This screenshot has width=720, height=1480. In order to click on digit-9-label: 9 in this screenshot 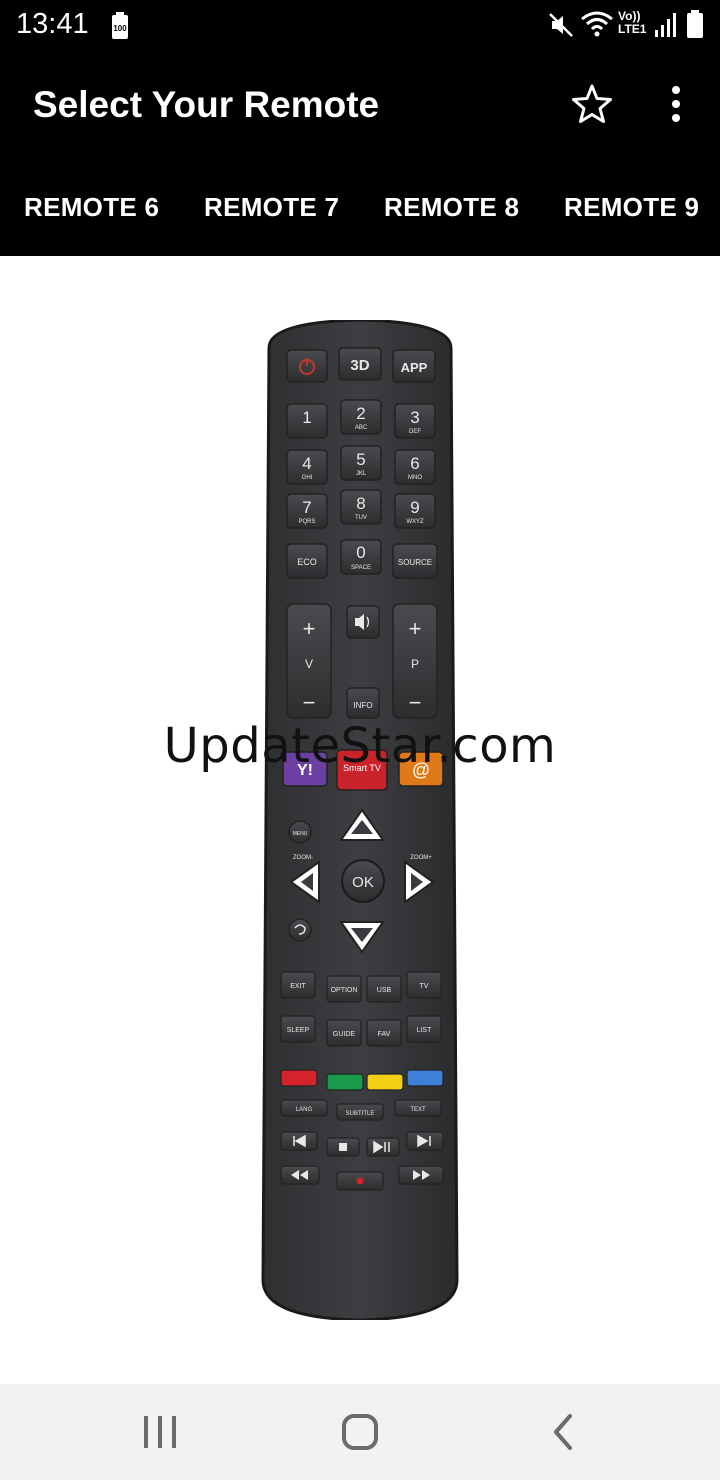, I will do `click(414, 507)`.